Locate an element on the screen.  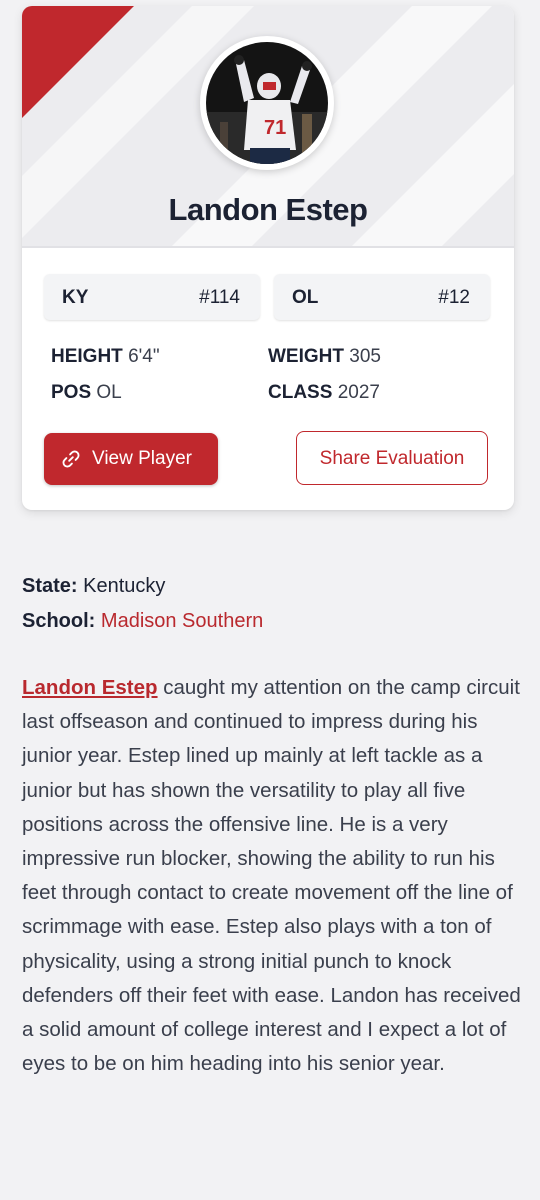
state-abbrev: KY is located at coordinates (75, 297).